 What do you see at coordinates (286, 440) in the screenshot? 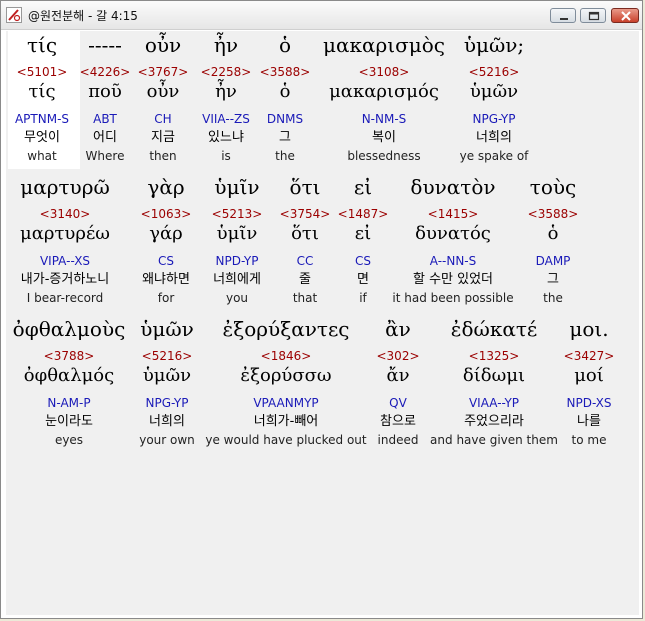
I see `english-gloss: ye would have plucked out` at bounding box center [286, 440].